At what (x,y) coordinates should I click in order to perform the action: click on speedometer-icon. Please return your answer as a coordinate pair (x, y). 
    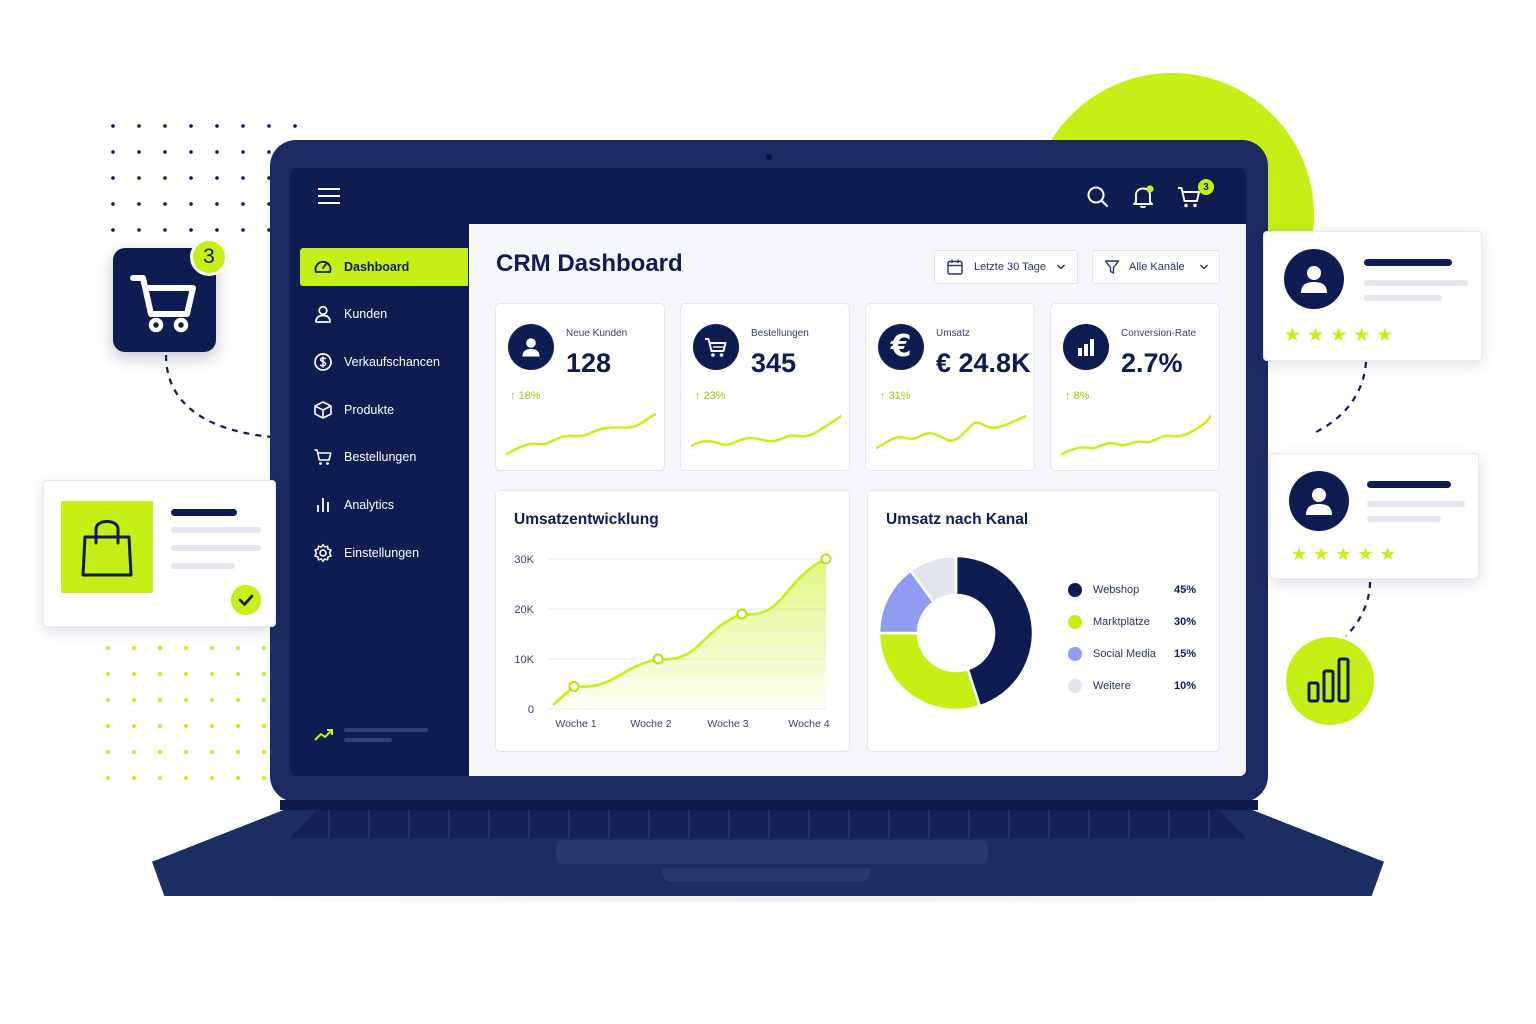
    Looking at the image, I should click on (323, 267).